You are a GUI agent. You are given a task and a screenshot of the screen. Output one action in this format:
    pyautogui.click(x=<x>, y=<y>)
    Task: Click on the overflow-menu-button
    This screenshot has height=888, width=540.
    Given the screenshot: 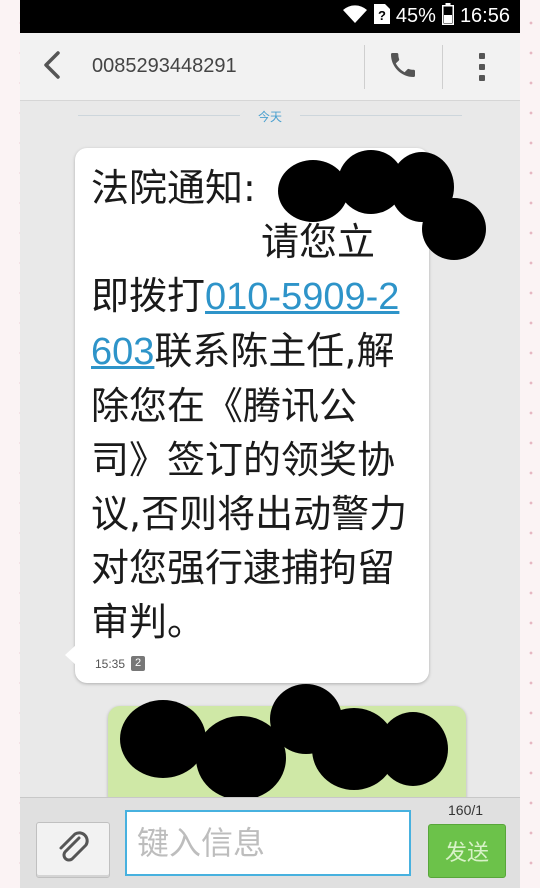 What is the action you would take?
    pyautogui.click(x=482, y=67)
    